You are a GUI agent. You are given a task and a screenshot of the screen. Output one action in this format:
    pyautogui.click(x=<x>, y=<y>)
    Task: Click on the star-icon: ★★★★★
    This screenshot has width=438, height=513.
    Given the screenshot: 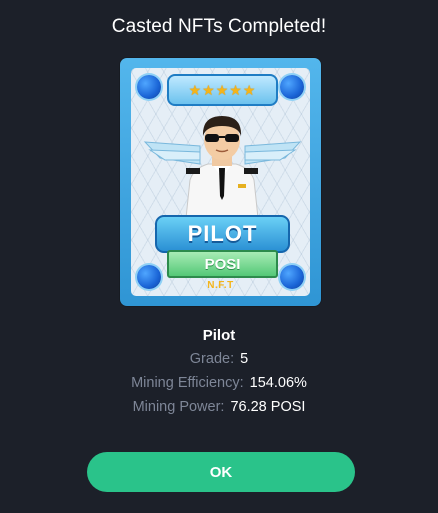 What is the action you would take?
    pyautogui.click(x=222, y=89)
    